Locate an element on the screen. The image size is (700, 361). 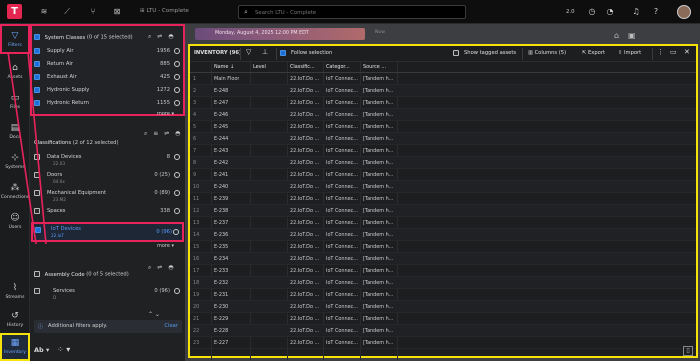
section-tools-icon: ⌕ ≡ ⇌ ◓ is located at coordinates (163, 134).